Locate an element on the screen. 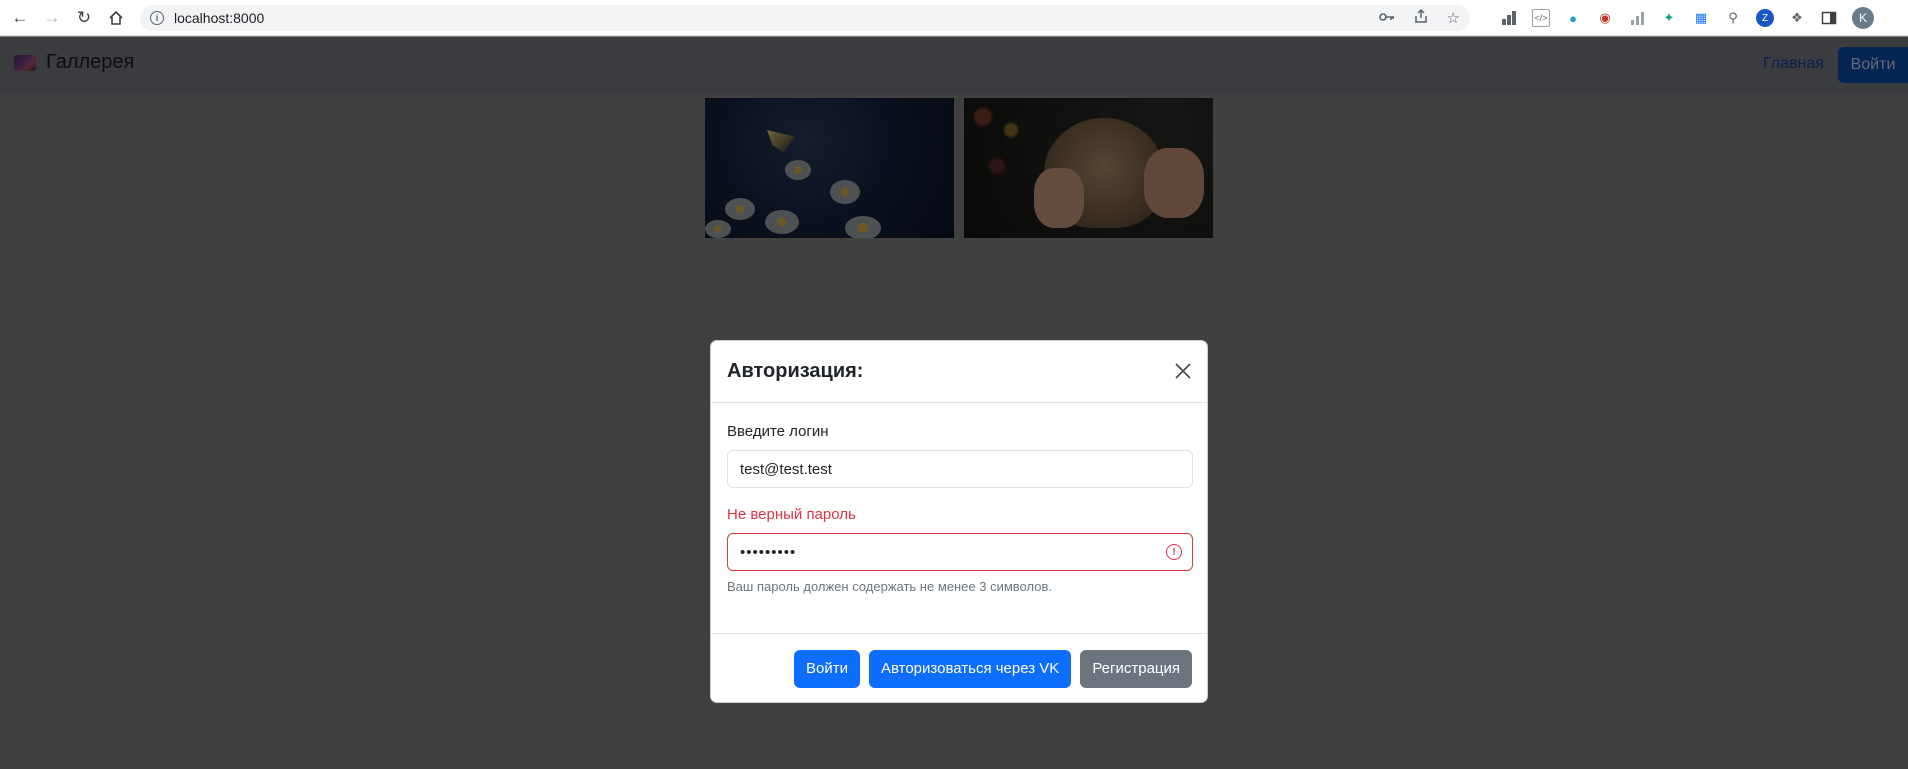  login-value: test@test.test is located at coordinates (786, 469).